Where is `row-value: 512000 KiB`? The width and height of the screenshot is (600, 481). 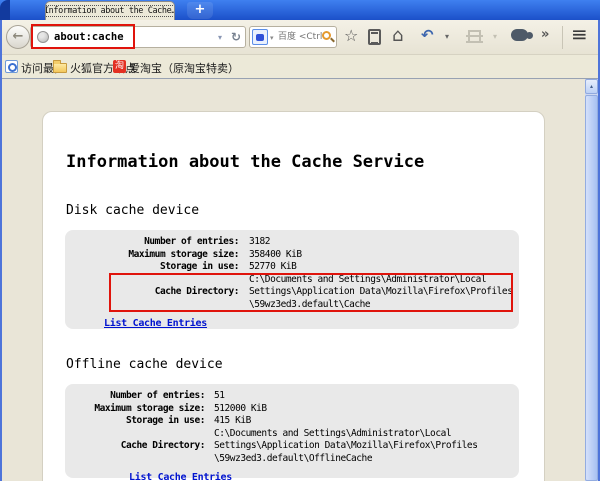 row-value: 512000 KiB is located at coordinates (240, 408).